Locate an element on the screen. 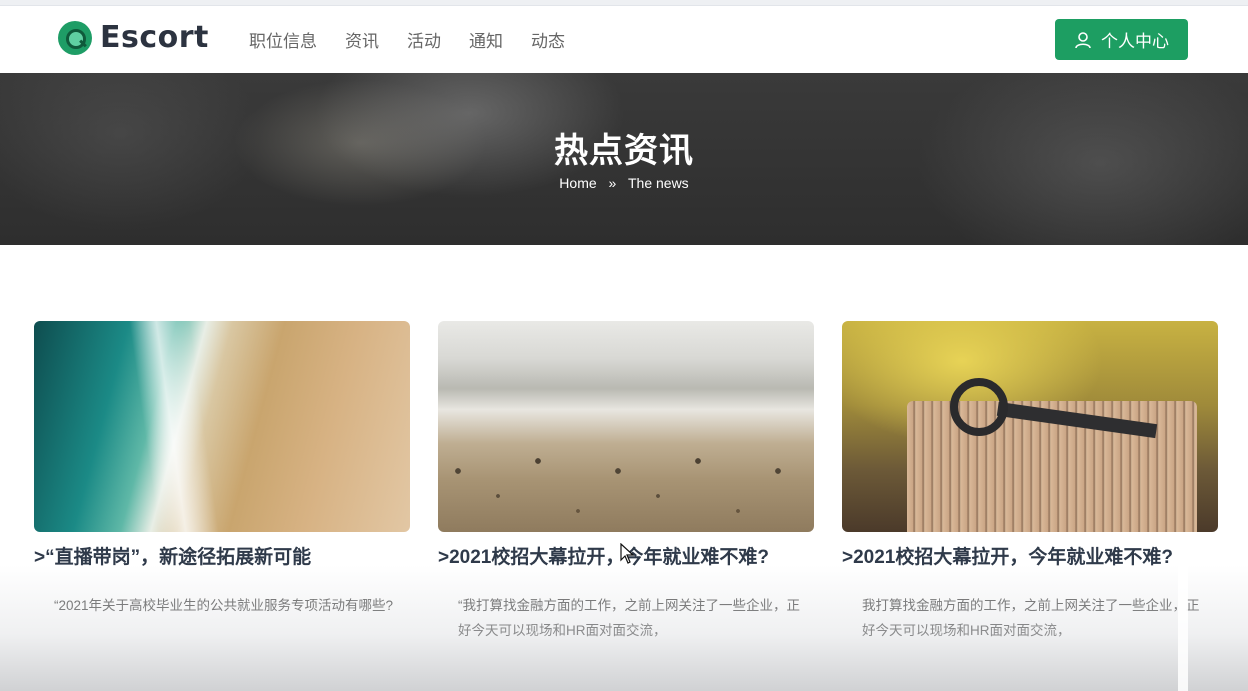 The width and height of the screenshot is (1248, 691). main-nav: 职位信息 资讯 活动 通知 动态 is located at coordinates (421, 39).